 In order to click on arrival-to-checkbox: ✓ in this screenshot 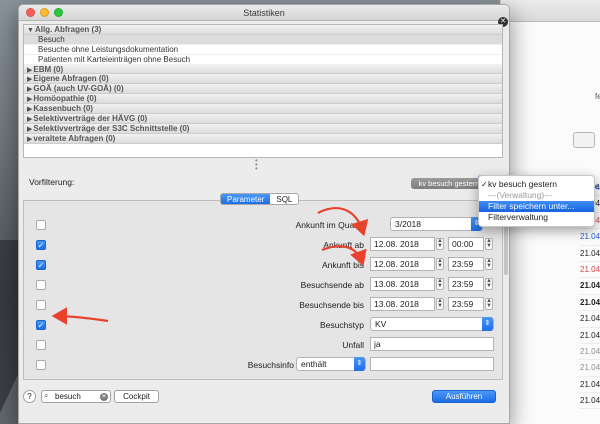, I will do `click(41, 265)`.